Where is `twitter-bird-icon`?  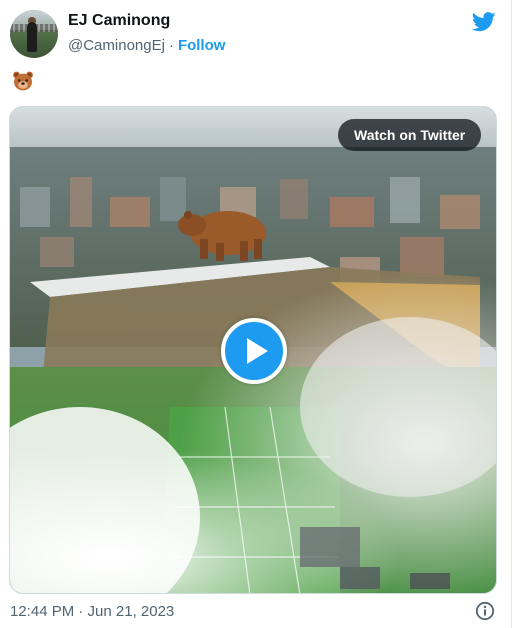 twitter-bird-icon is located at coordinates (484, 22).